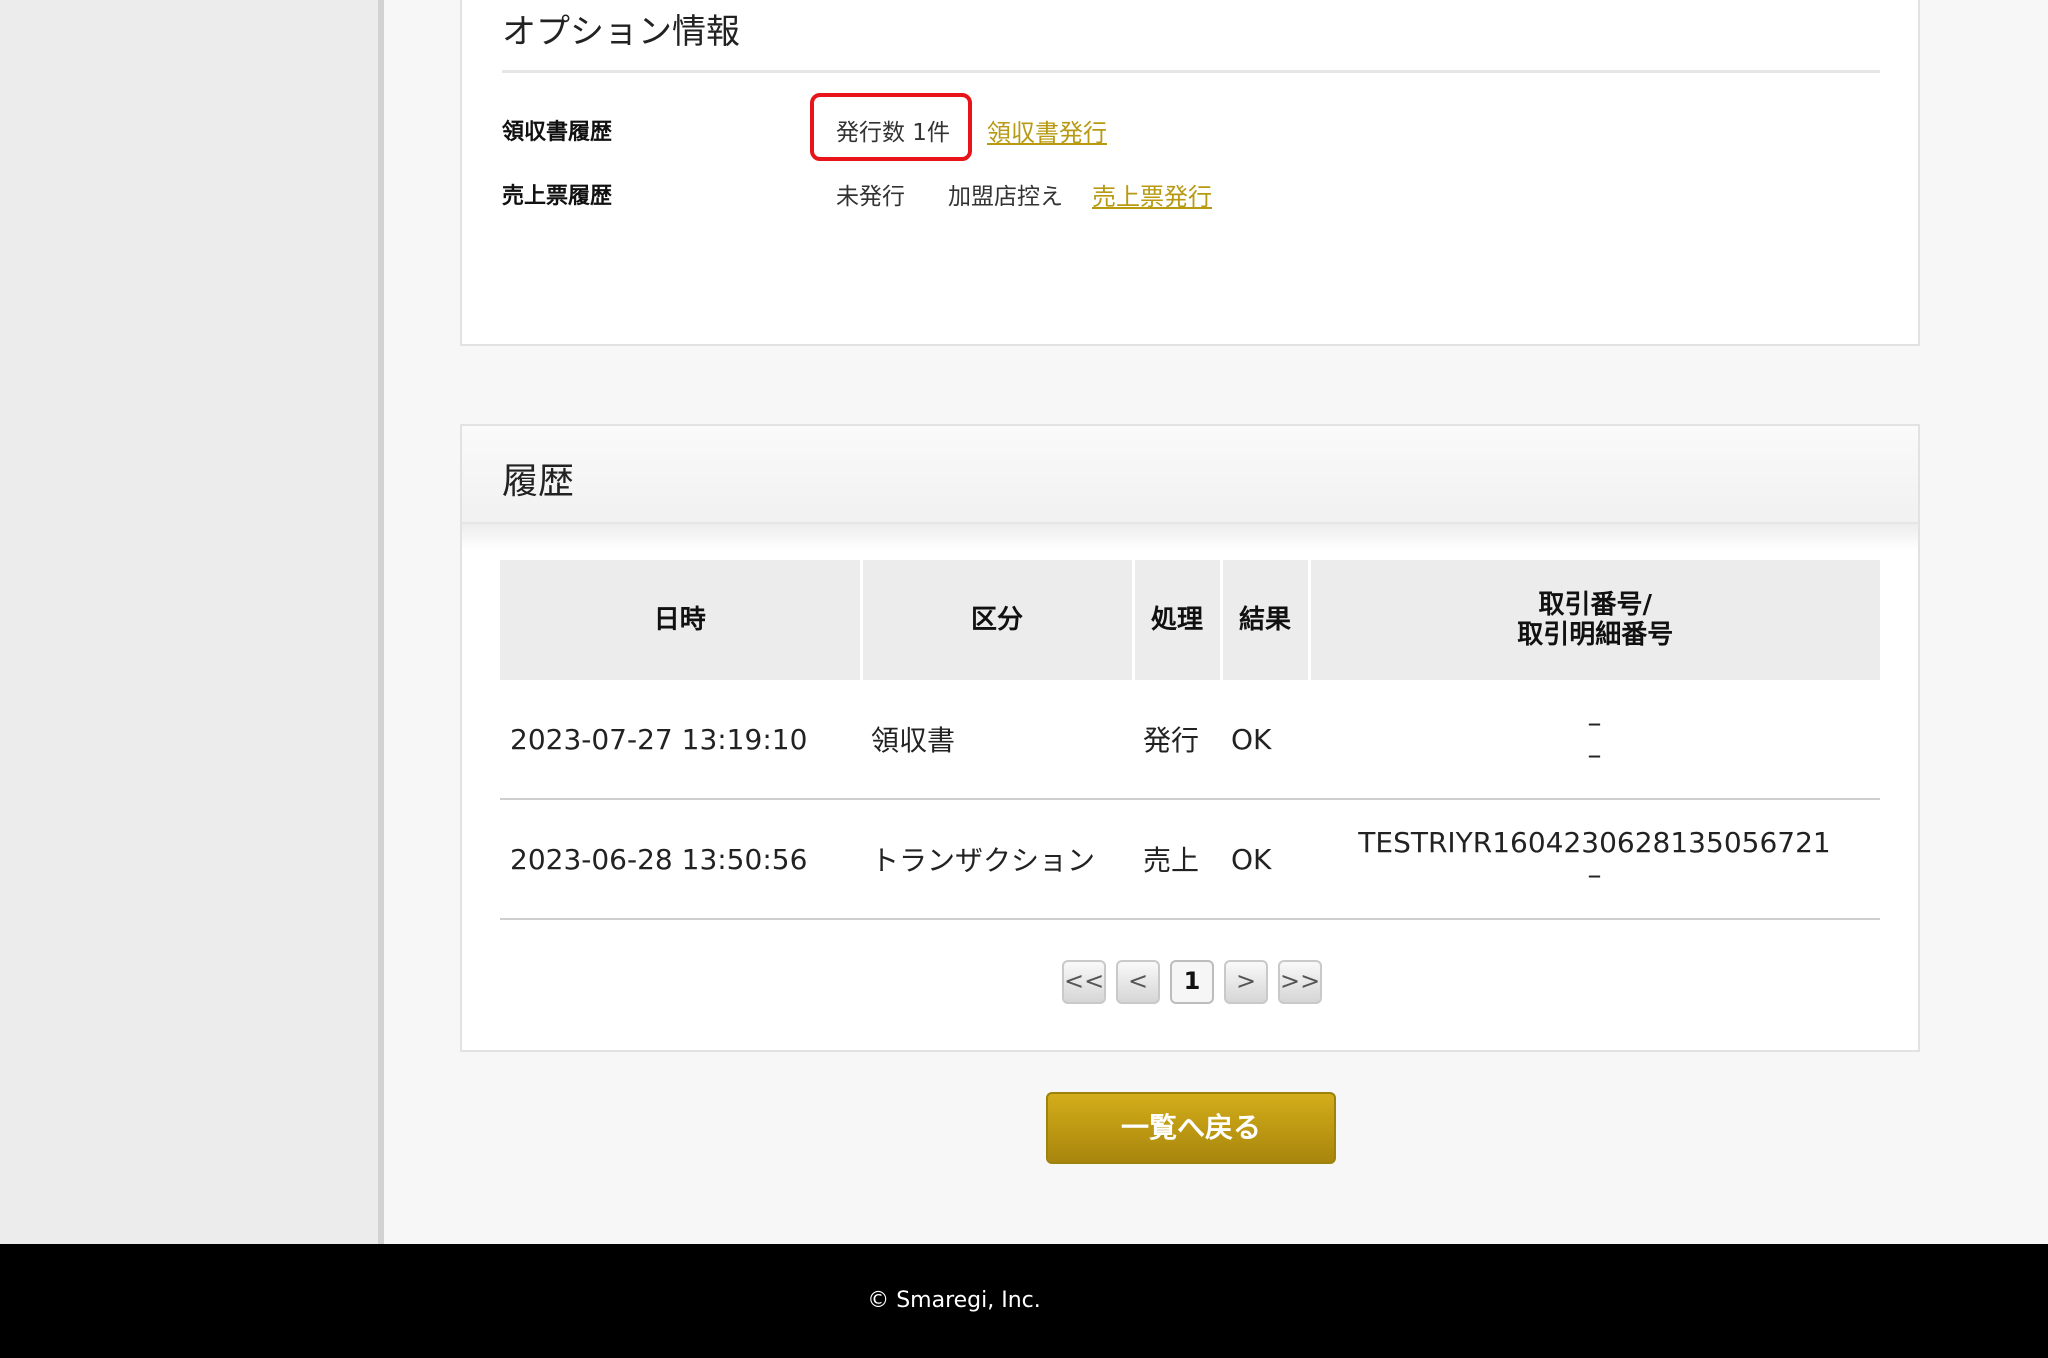 This screenshot has height=1358, width=2048. What do you see at coordinates (680, 859) in the screenshot?
I see `cell-datetime: 2023-06-28 13:50:56` at bounding box center [680, 859].